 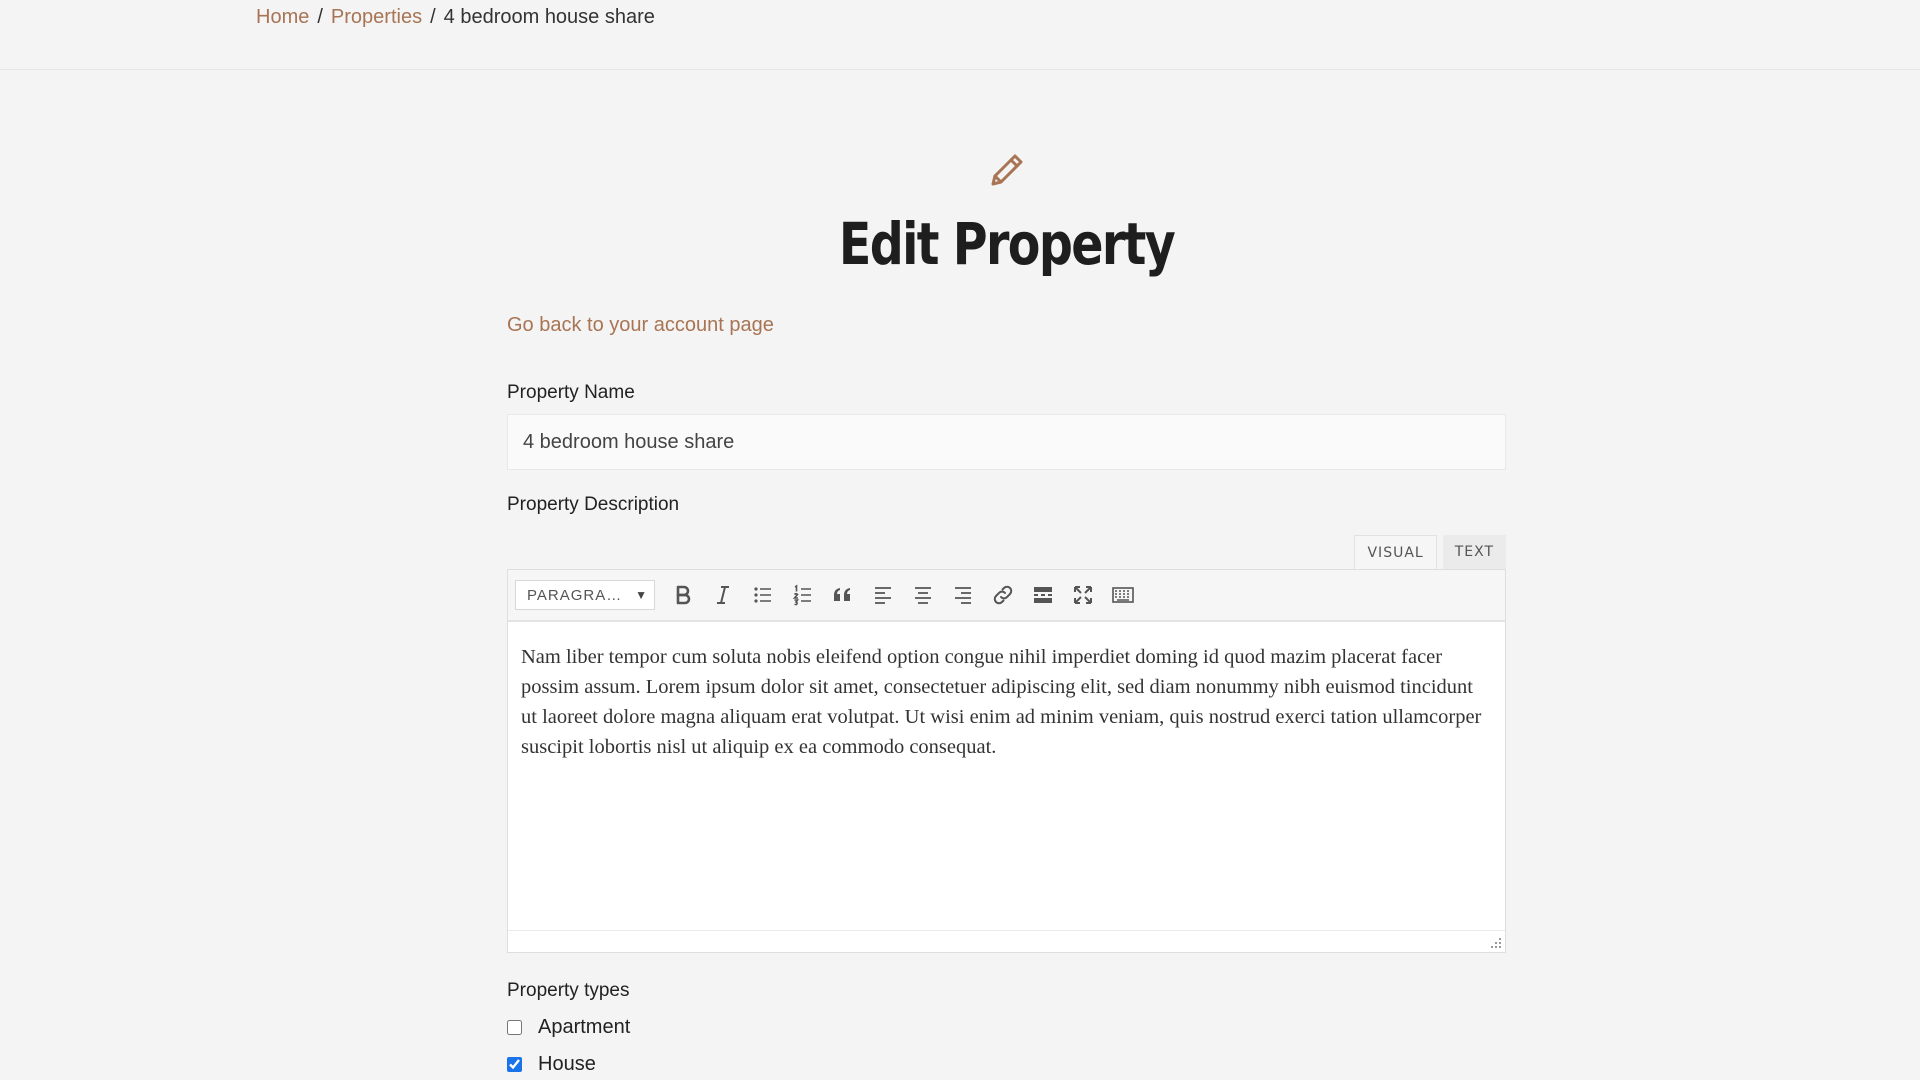 I want to click on tab-text: TEXT, so click(x=1474, y=552).